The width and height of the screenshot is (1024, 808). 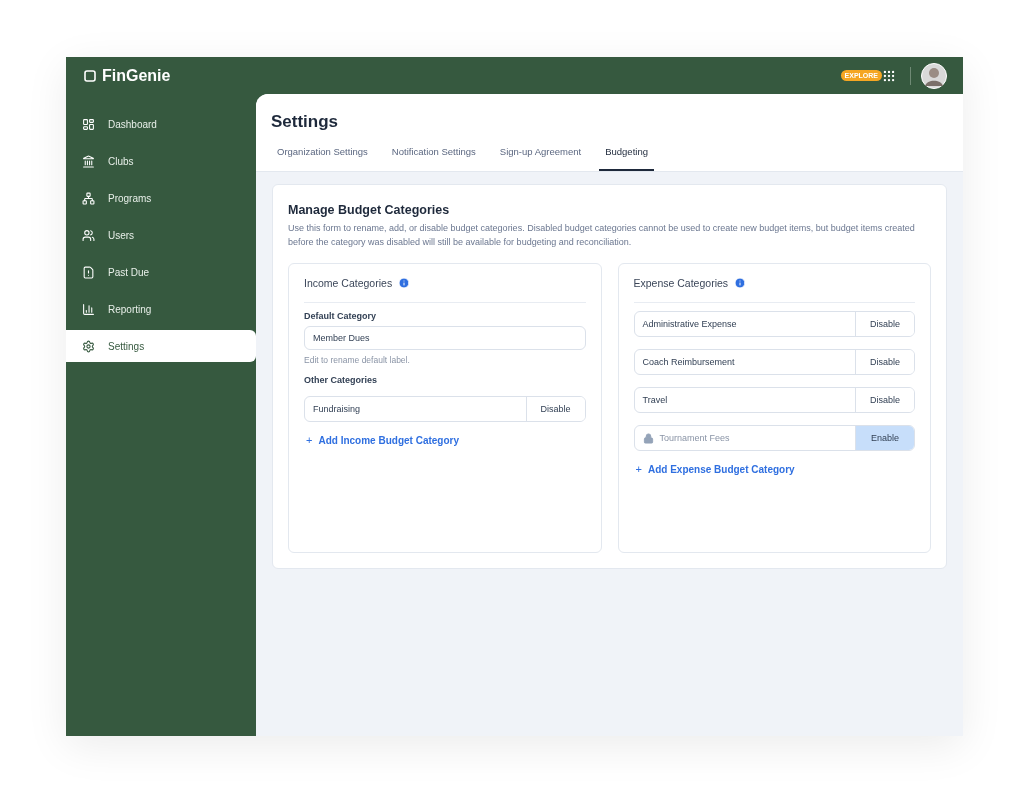 What do you see at coordinates (648, 438) in the screenshot?
I see `lock-icon` at bounding box center [648, 438].